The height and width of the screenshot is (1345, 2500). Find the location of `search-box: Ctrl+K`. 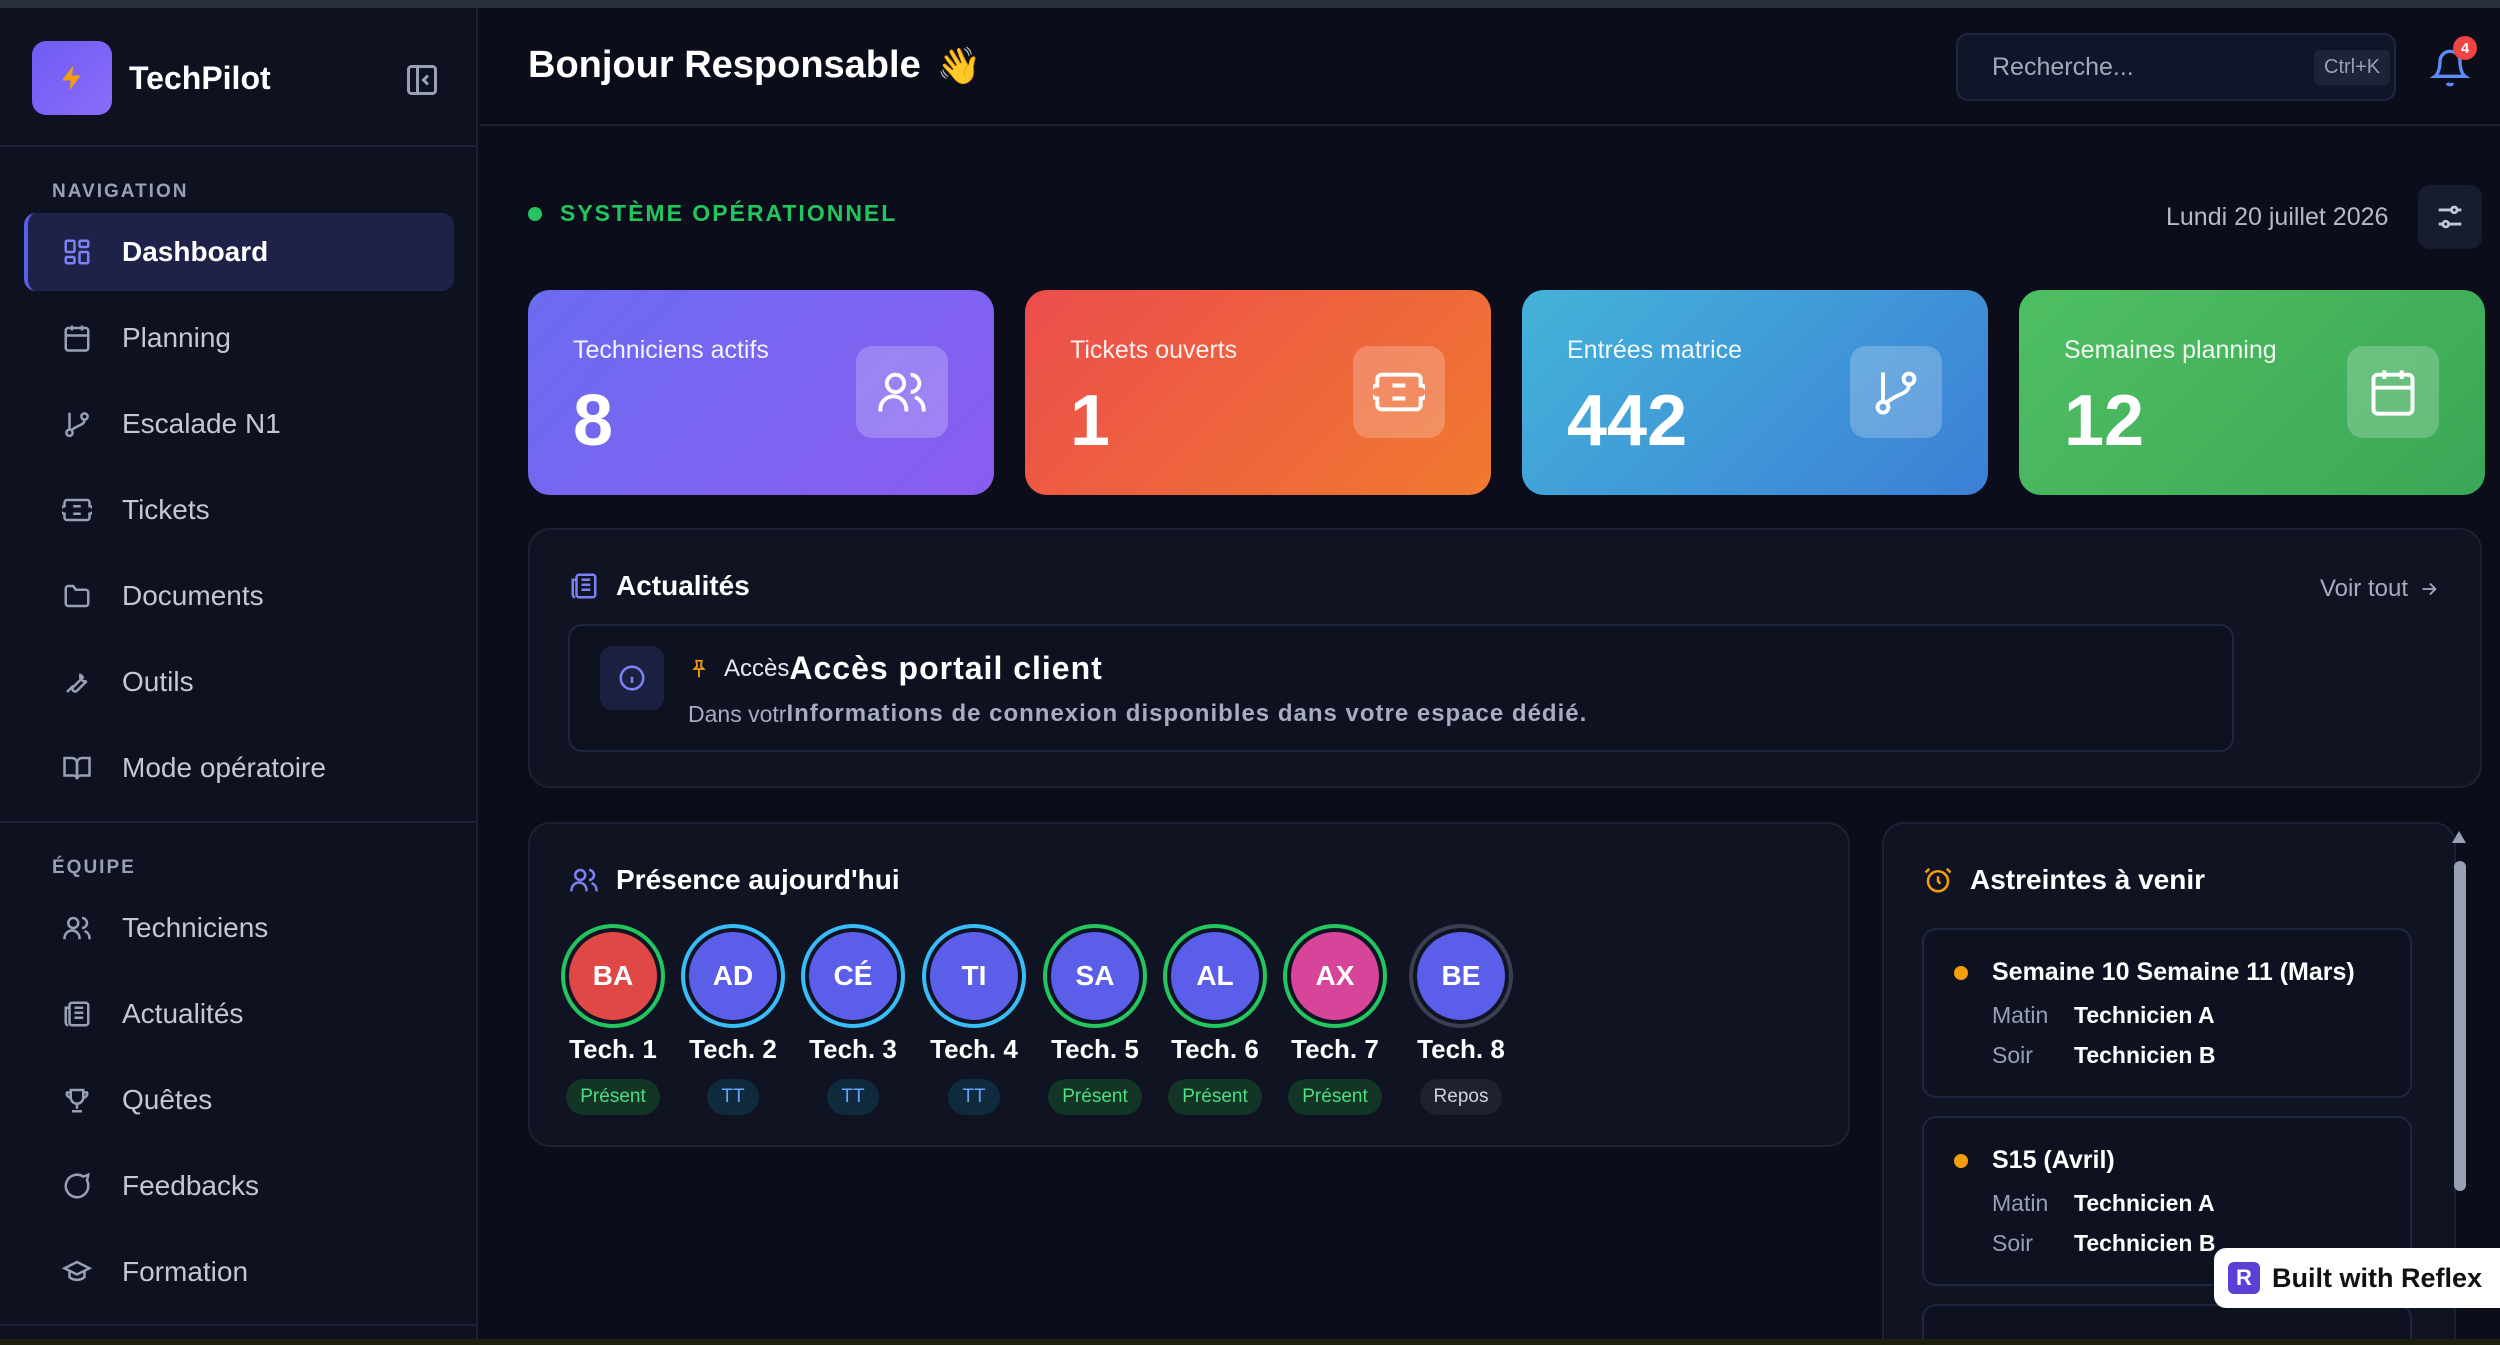

search-box: Ctrl+K is located at coordinates (2176, 67).